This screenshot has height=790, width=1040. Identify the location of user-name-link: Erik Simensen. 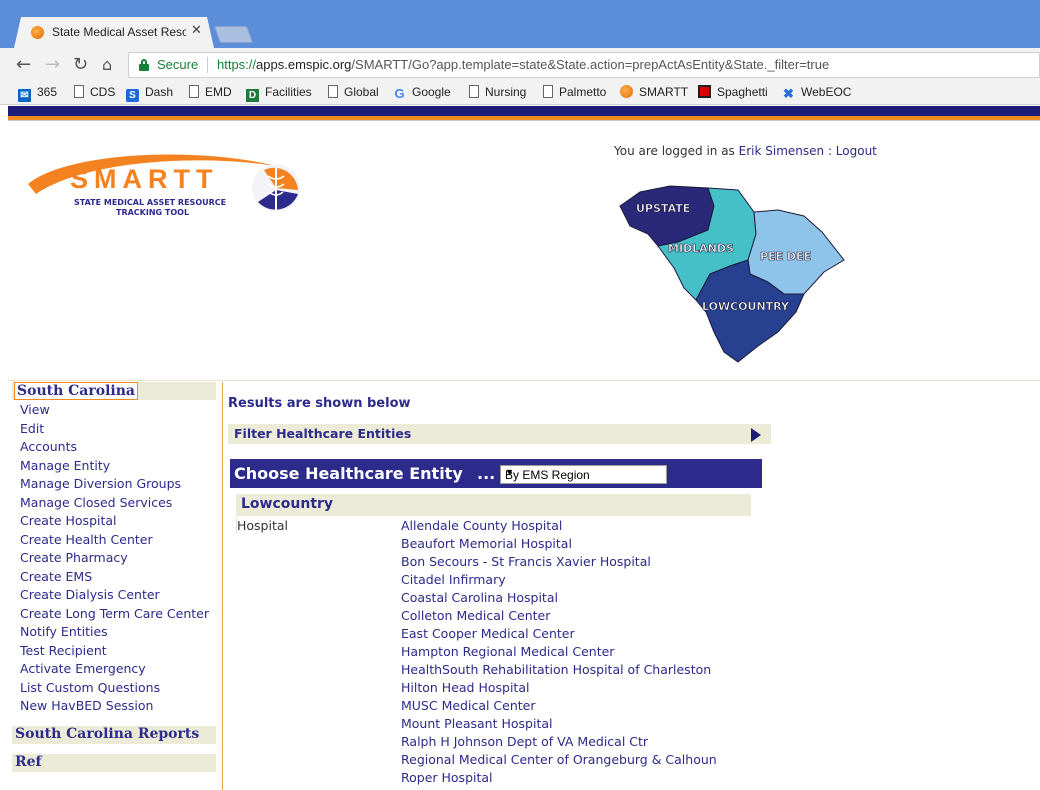
(781, 151).